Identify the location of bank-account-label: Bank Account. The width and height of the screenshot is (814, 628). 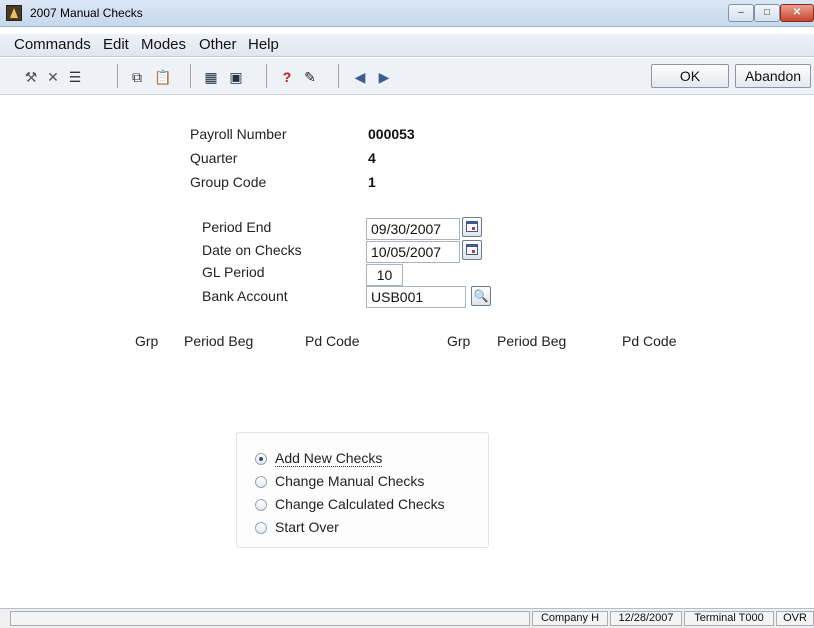
(245, 296).